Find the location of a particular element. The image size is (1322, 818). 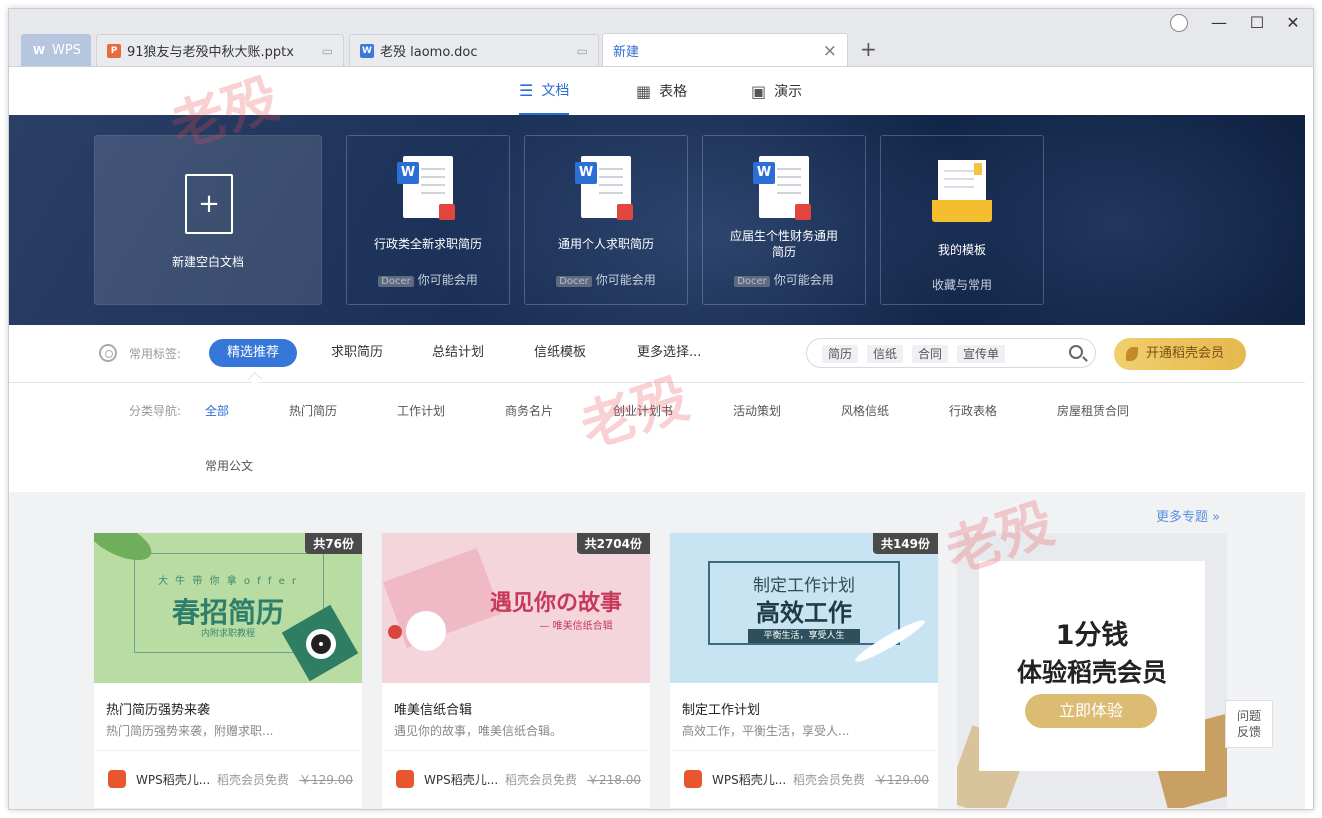

card-sub: 收藏与常用 is located at coordinates (961, 285).